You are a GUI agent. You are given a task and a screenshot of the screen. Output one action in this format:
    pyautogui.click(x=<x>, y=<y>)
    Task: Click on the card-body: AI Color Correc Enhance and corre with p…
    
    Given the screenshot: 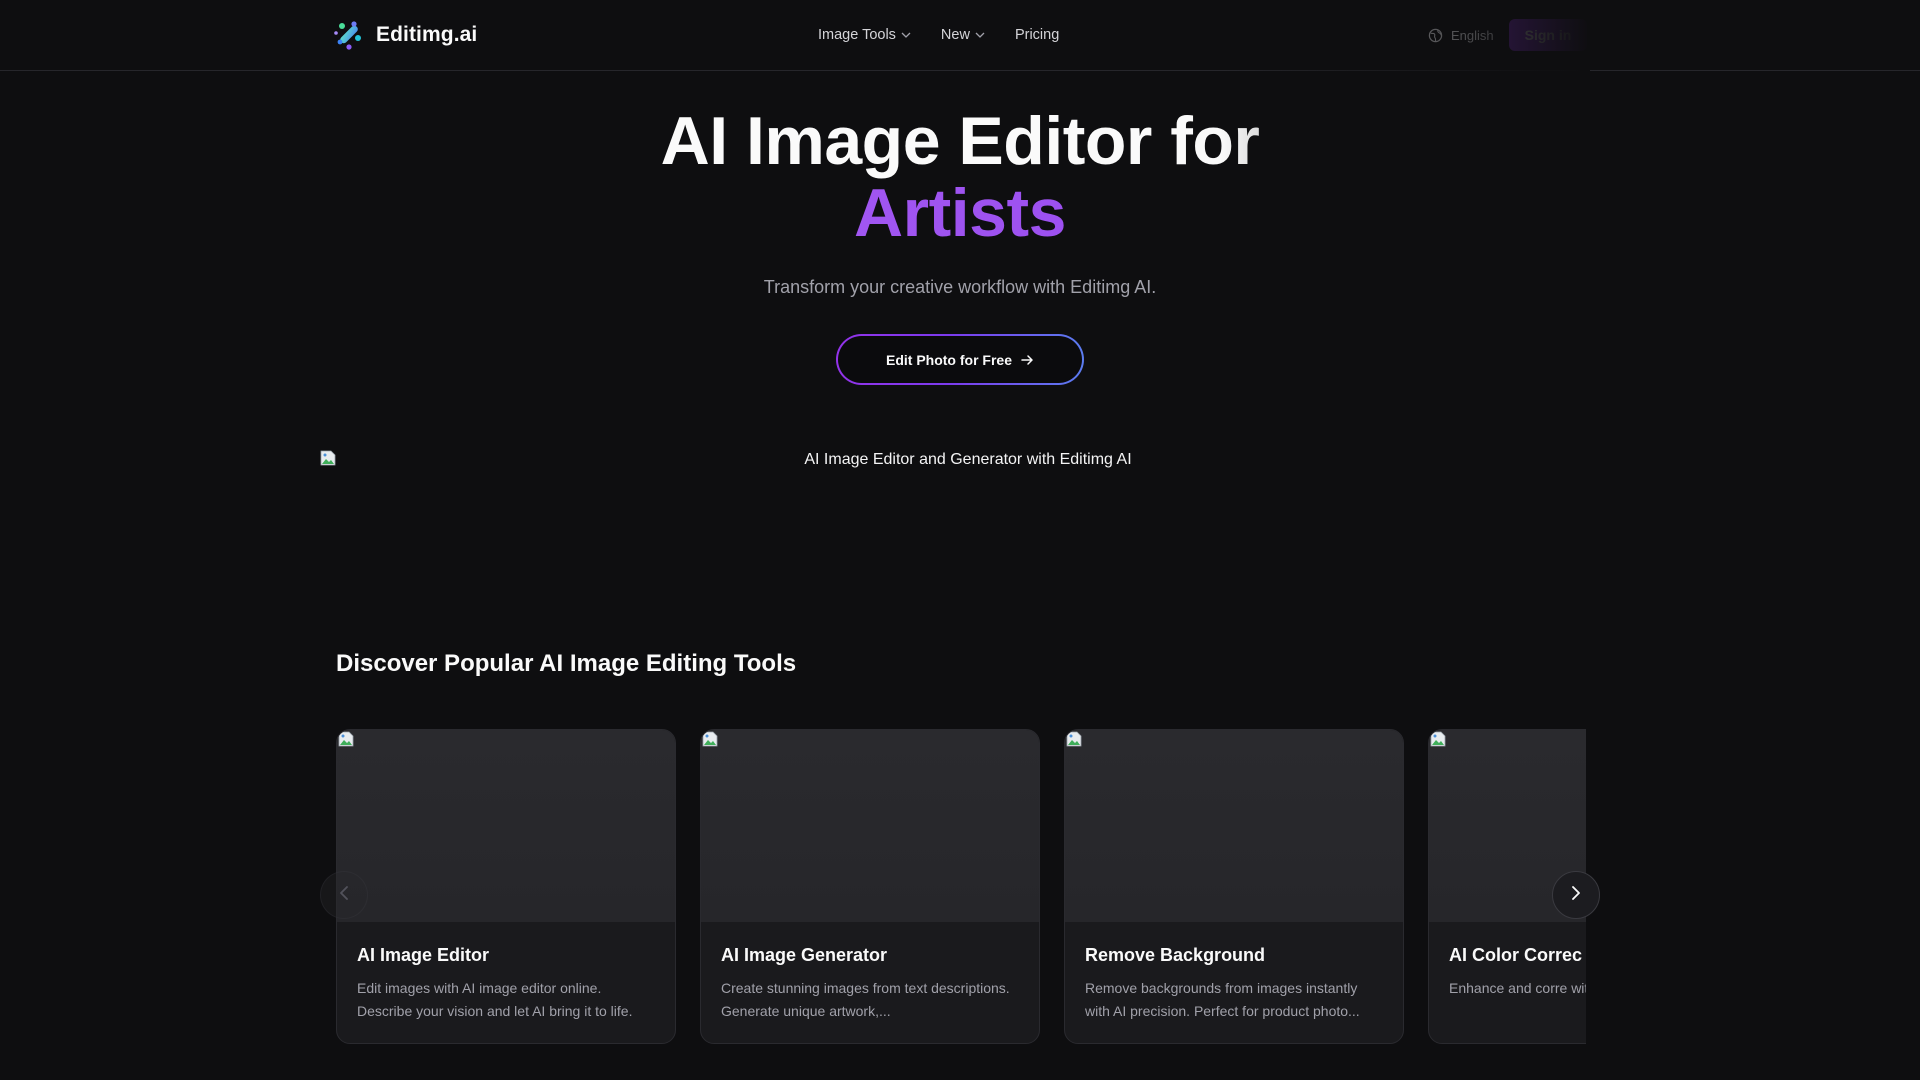 What is the action you would take?
    pyautogui.click(x=1517, y=984)
    